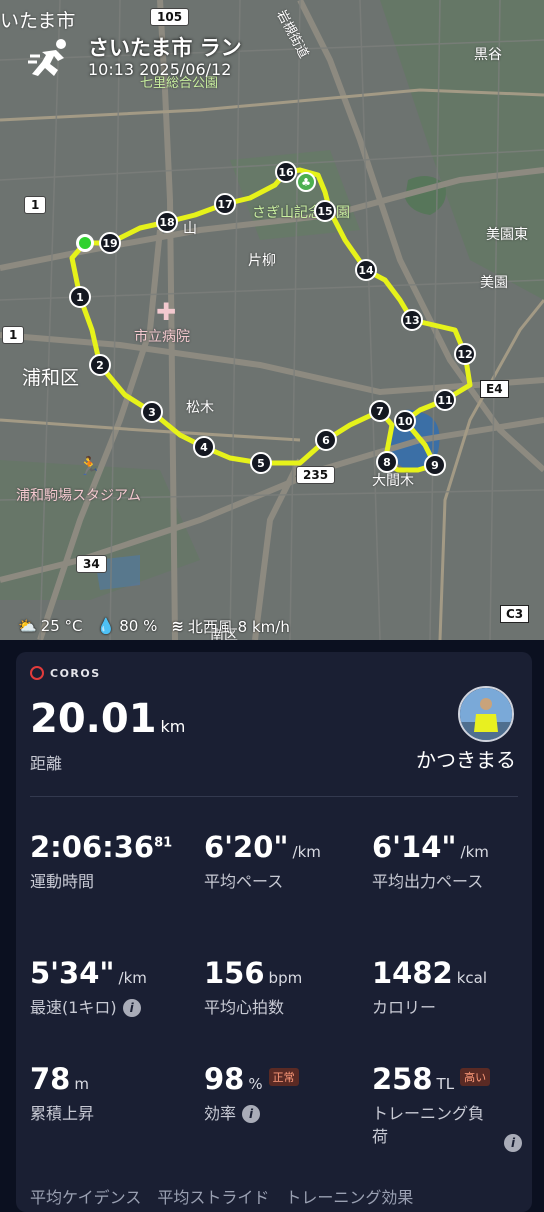 The image size is (544, 1212). I want to click on metric-centiseconds: 81, so click(163, 843).